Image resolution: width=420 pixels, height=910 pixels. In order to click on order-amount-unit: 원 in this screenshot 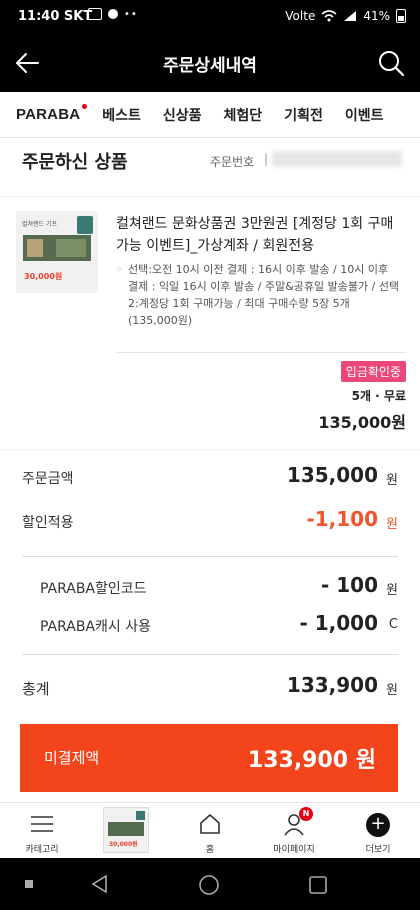, I will do `click(392, 480)`.